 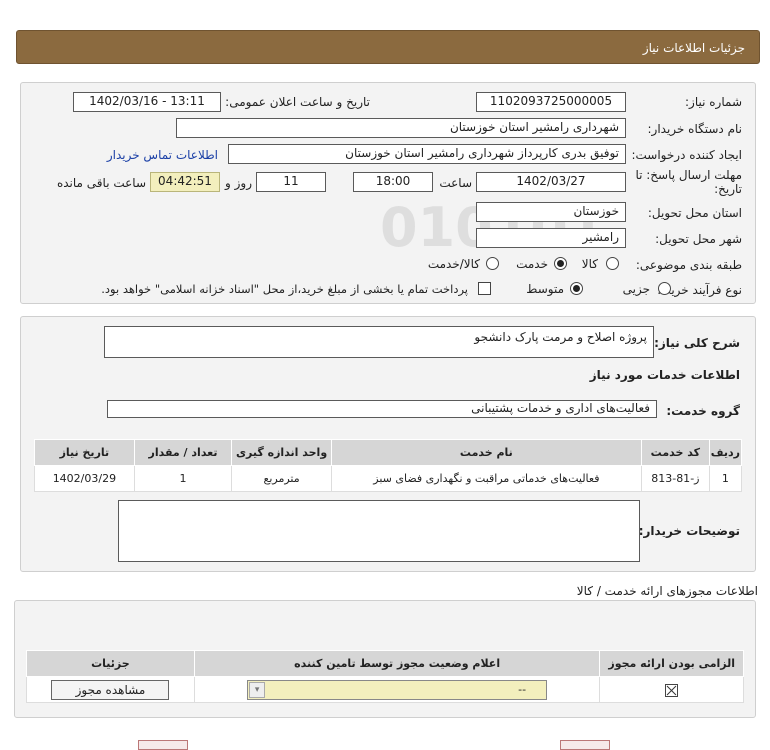 What do you see at coordinates (675, 478) in the screenshot?
I see `cell-service-code: ز-81-813` at bounding box center [675, 478].